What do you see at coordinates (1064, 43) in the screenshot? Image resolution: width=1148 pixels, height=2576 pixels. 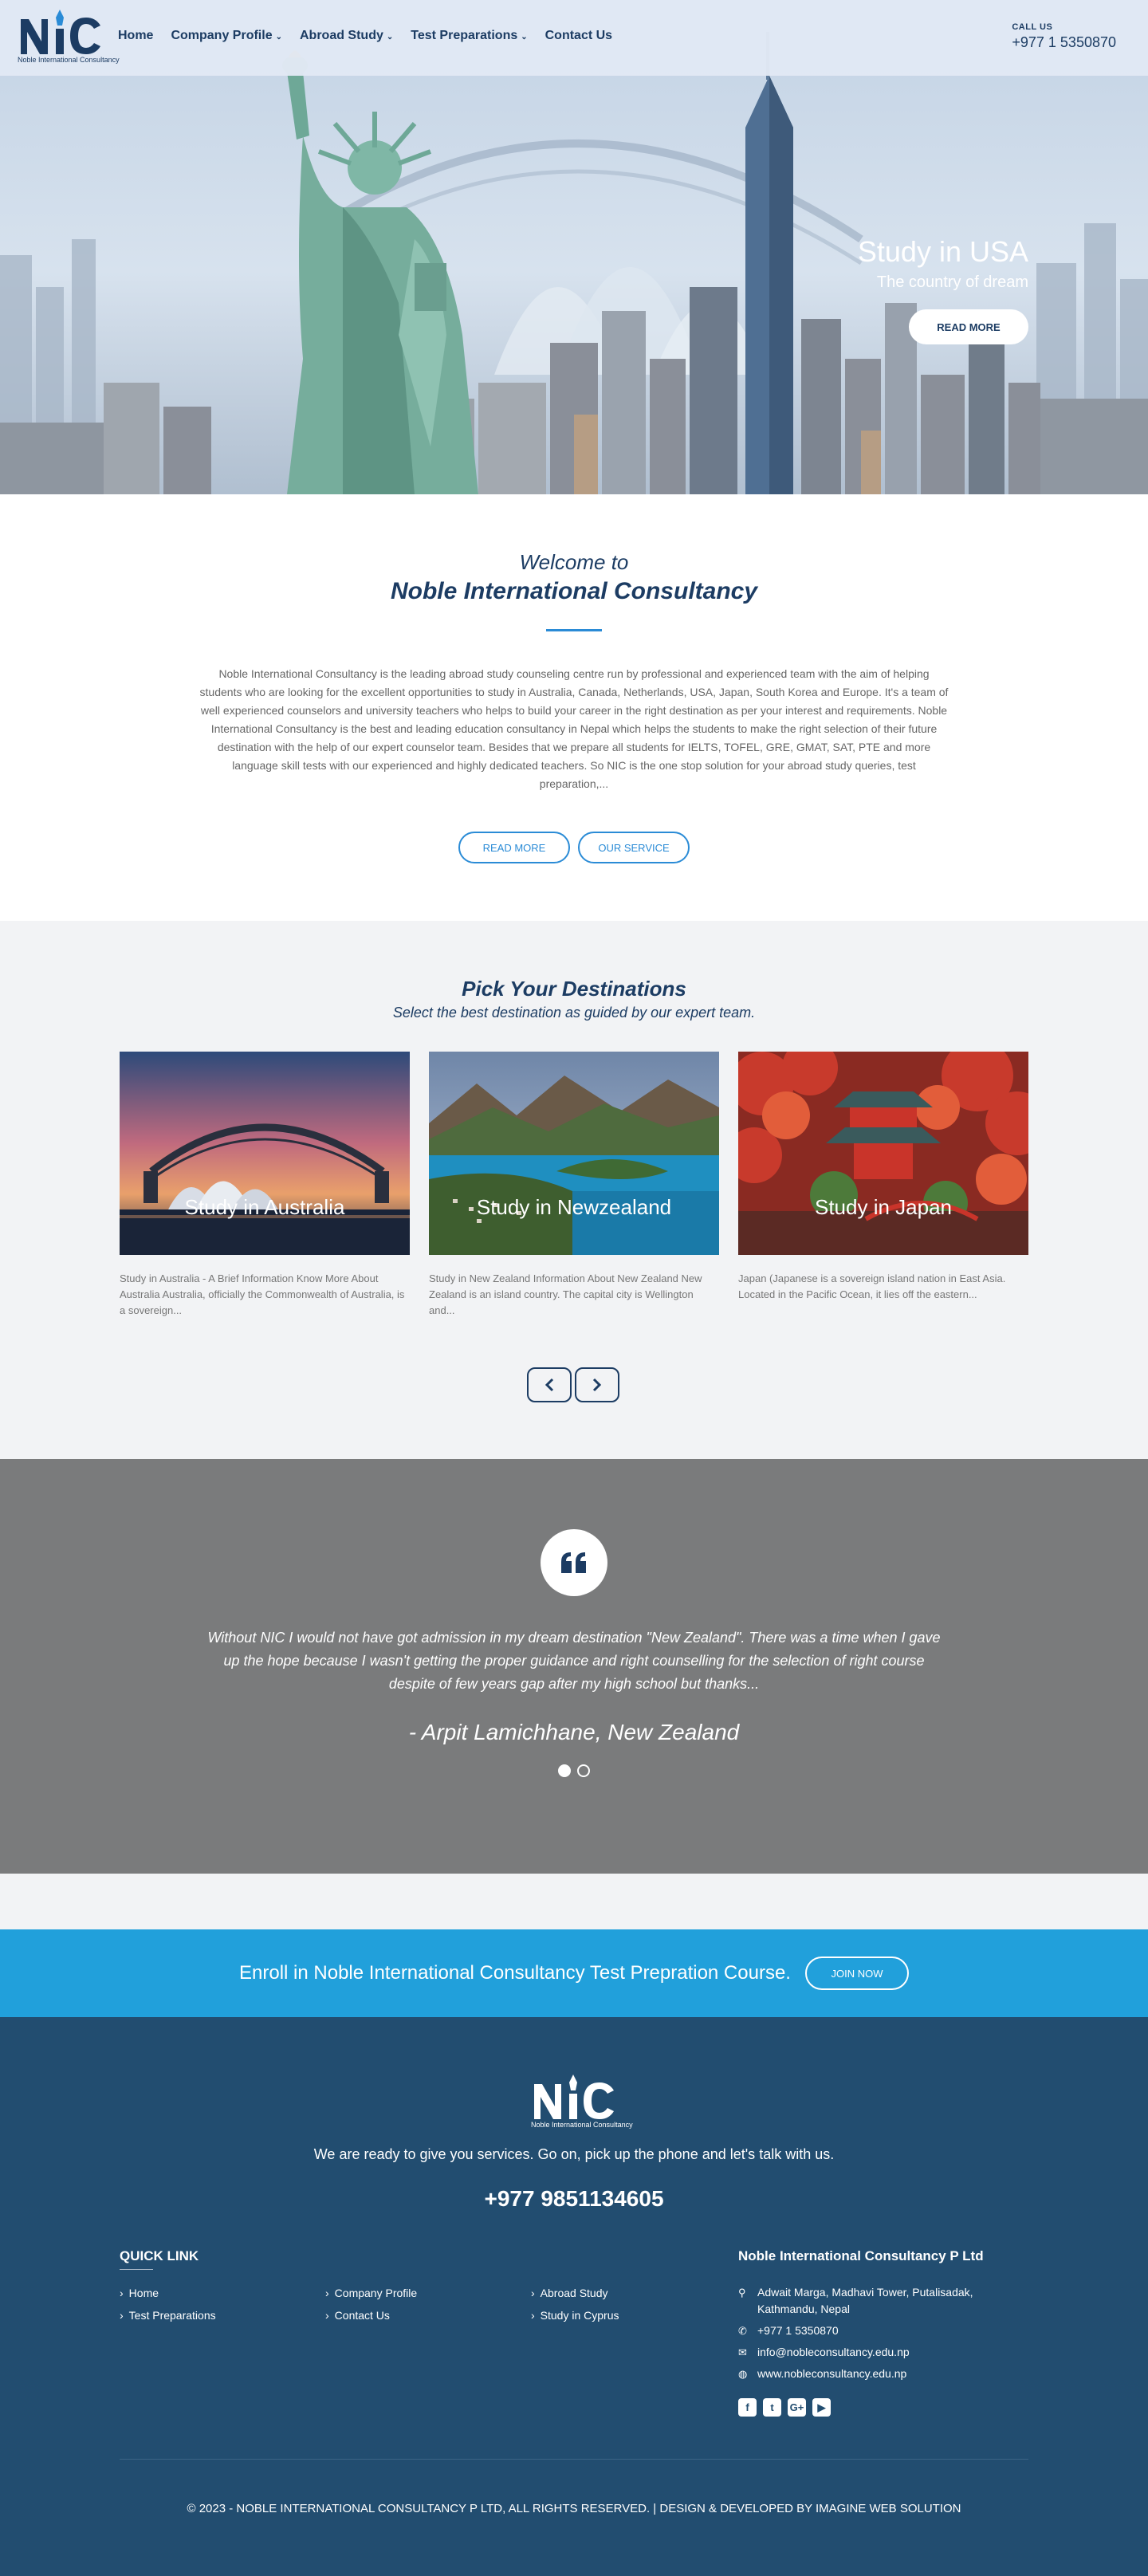 I see `call-us-phone: +977 1 5350870` at bounding box center [1064, 43].